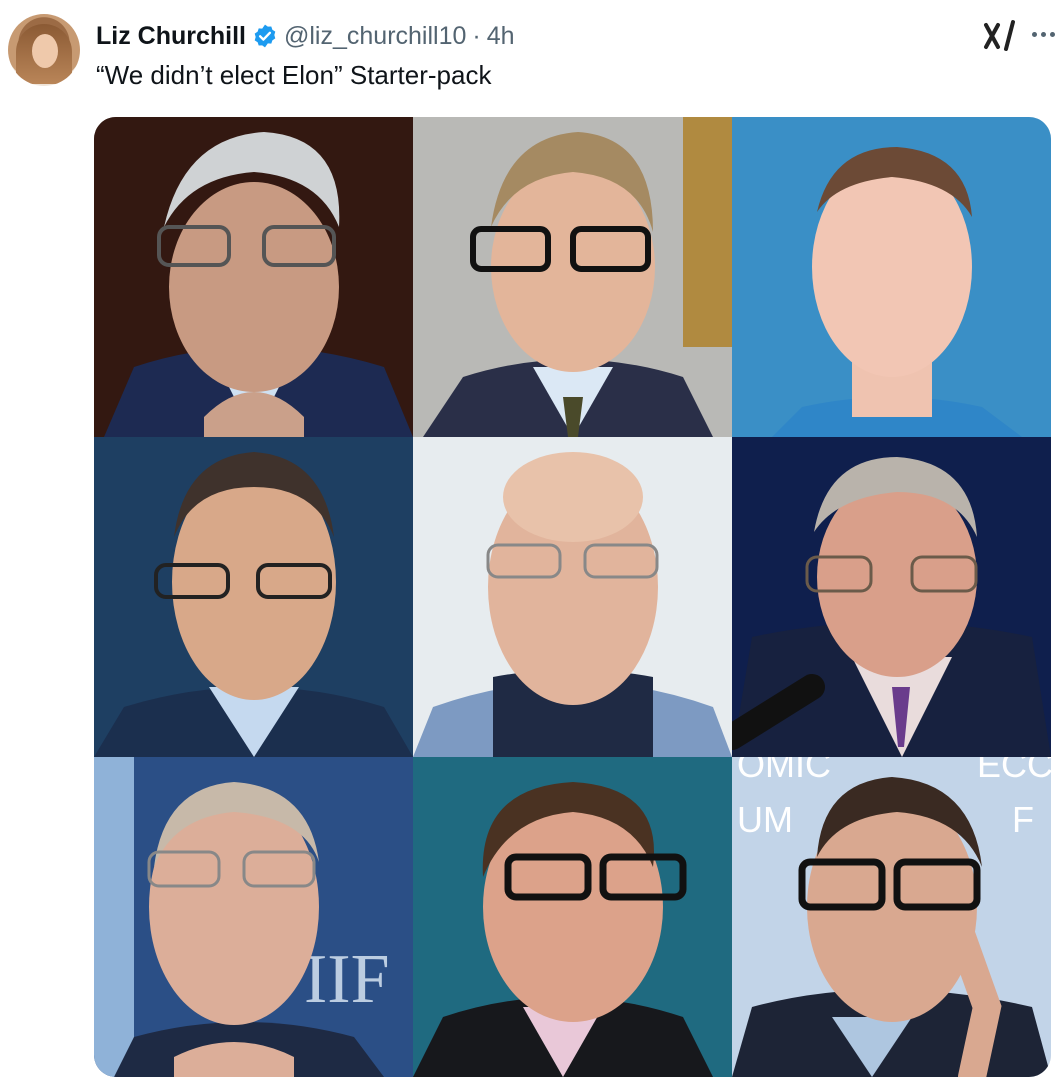 The image size is (1061, 1083). I want to click on grok-icon, so click(1000, 36).